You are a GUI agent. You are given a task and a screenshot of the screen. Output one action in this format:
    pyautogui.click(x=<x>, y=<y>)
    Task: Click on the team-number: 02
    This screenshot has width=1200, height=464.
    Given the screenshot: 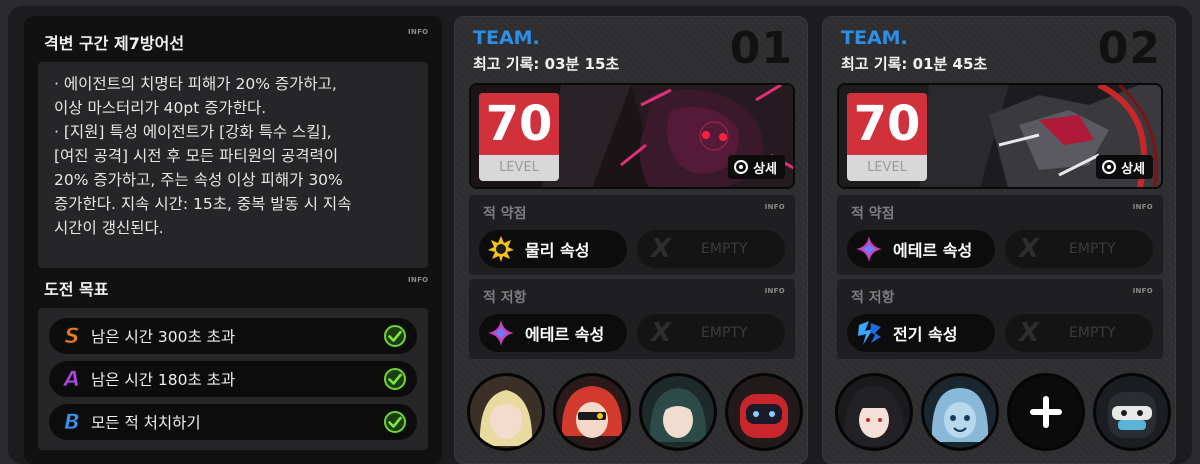 What is the action you would take?
    pyautogui.click(x=1129, y=48)
    